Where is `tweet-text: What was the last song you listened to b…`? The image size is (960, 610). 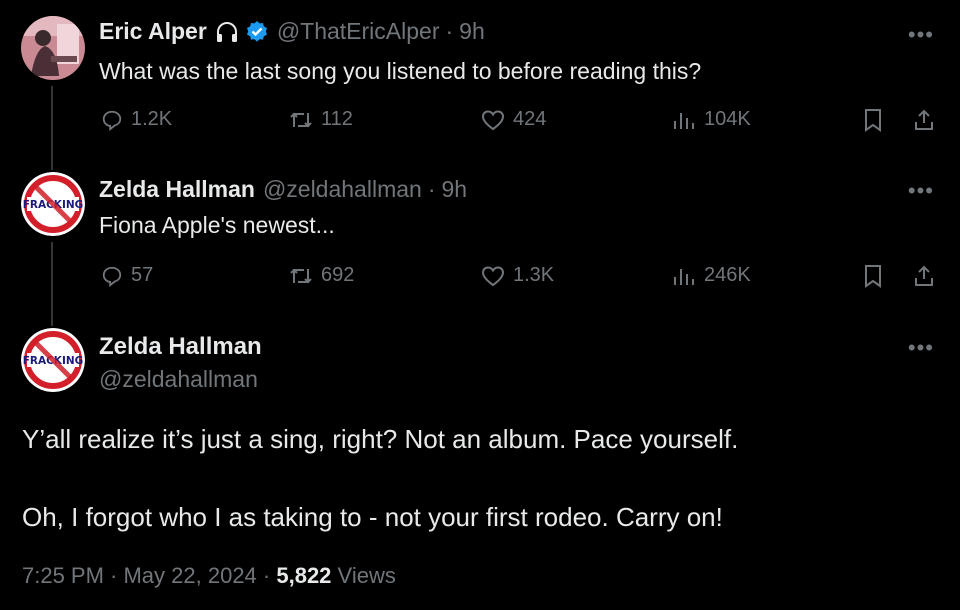 tweet-text: What was the last song you listened to b… is located at coordinates (400, 71).